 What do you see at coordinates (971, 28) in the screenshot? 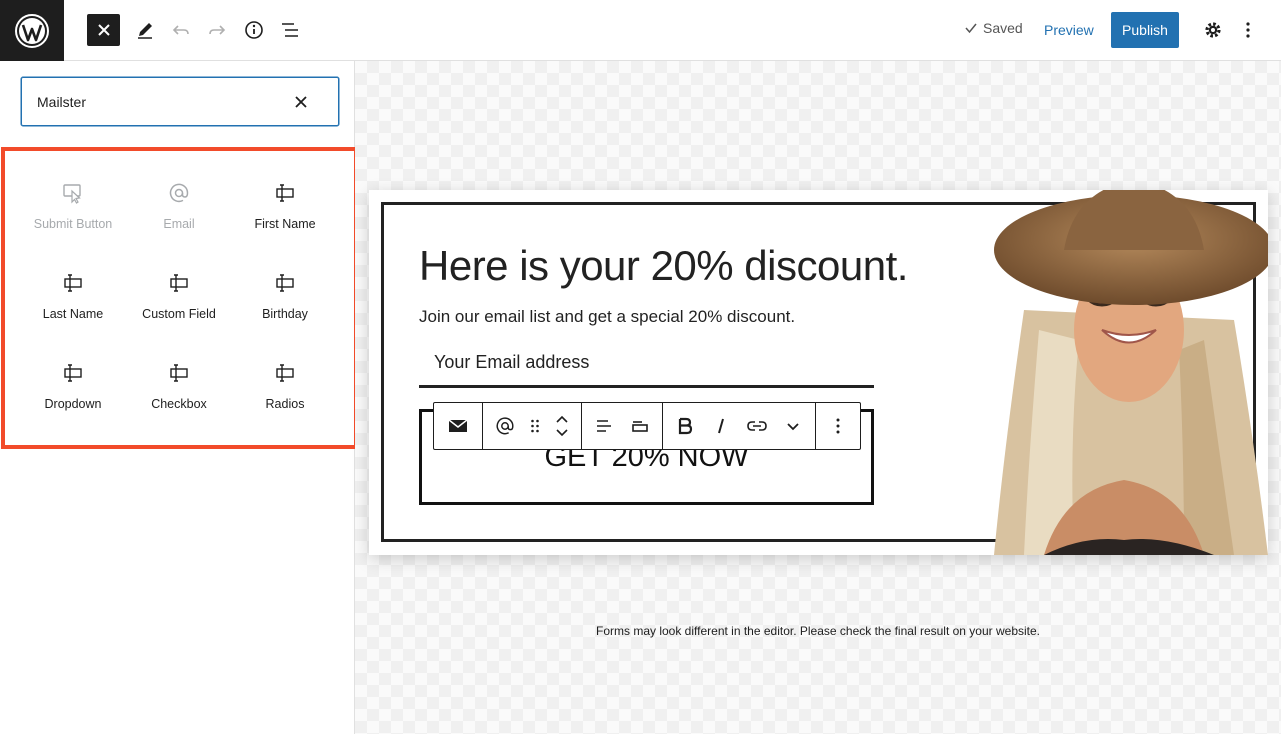
I see `check-icon` at bounding box center [971, 28].